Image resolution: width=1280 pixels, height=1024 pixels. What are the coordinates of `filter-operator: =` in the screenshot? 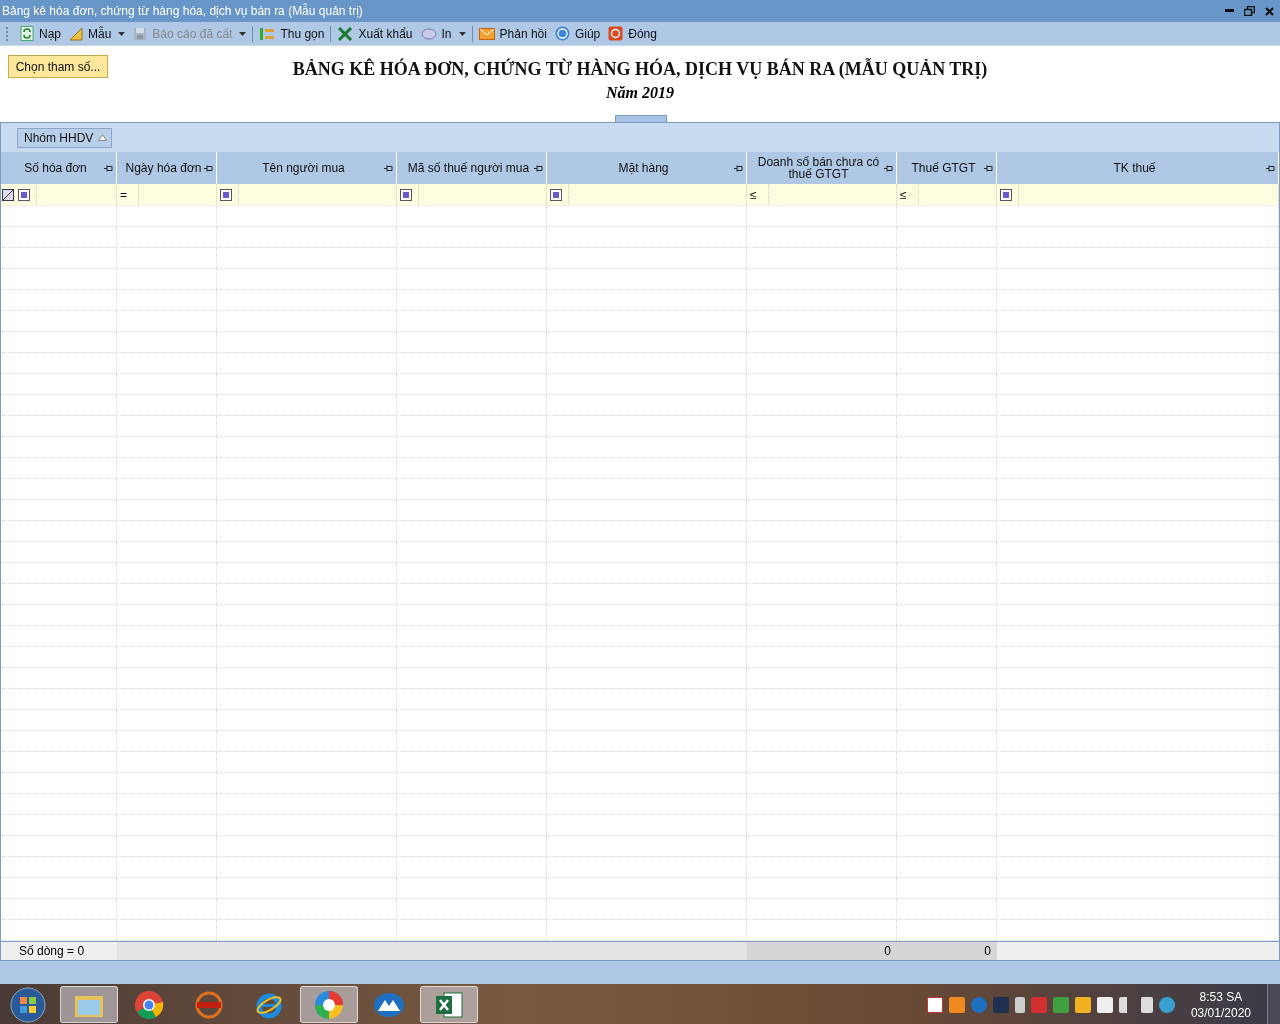 It's located at (123, 194).